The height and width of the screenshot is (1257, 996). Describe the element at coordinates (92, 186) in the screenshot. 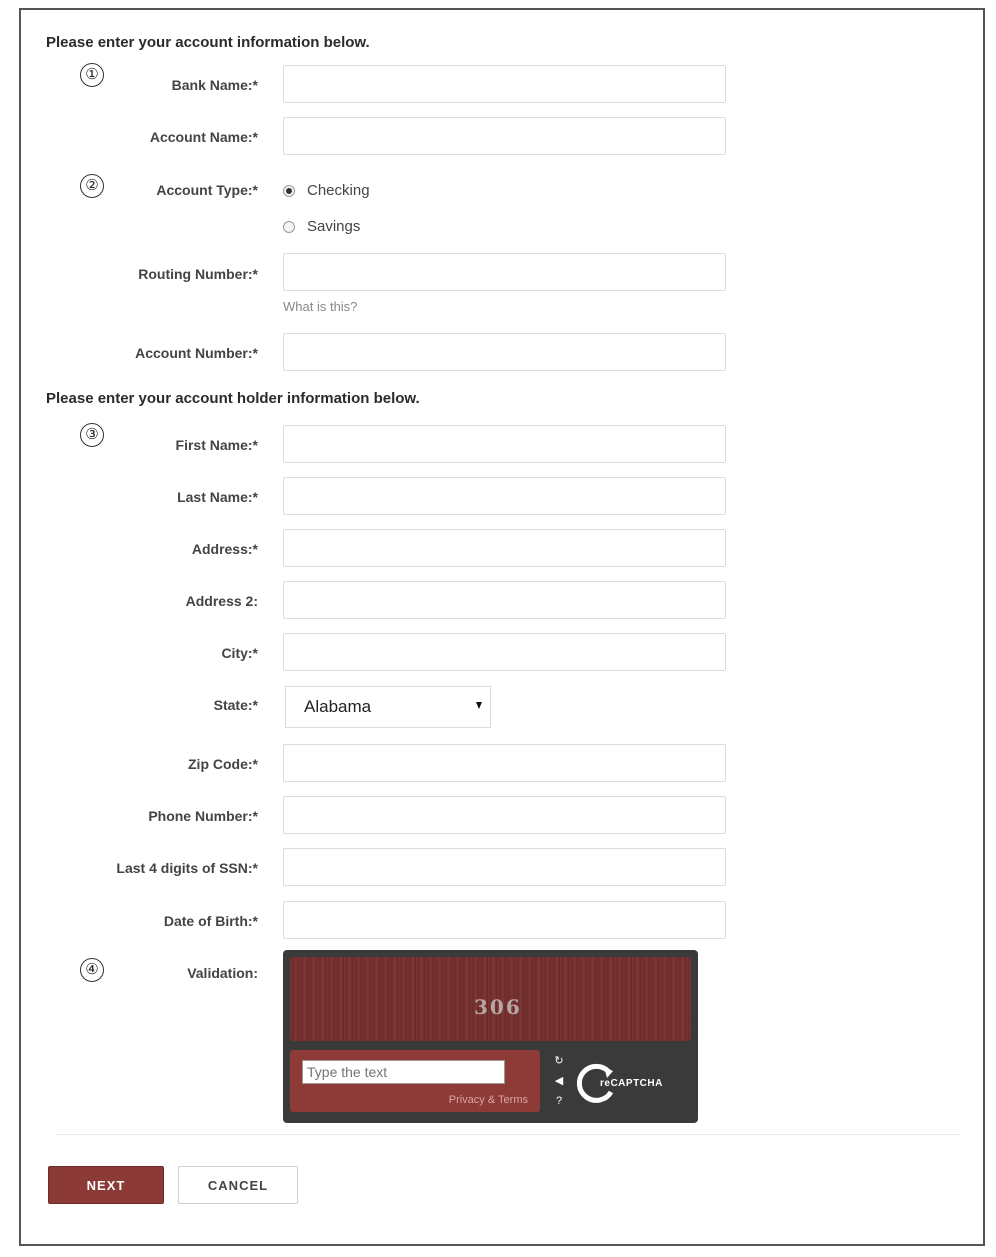

I see `step-2-marker: ②` at that location.